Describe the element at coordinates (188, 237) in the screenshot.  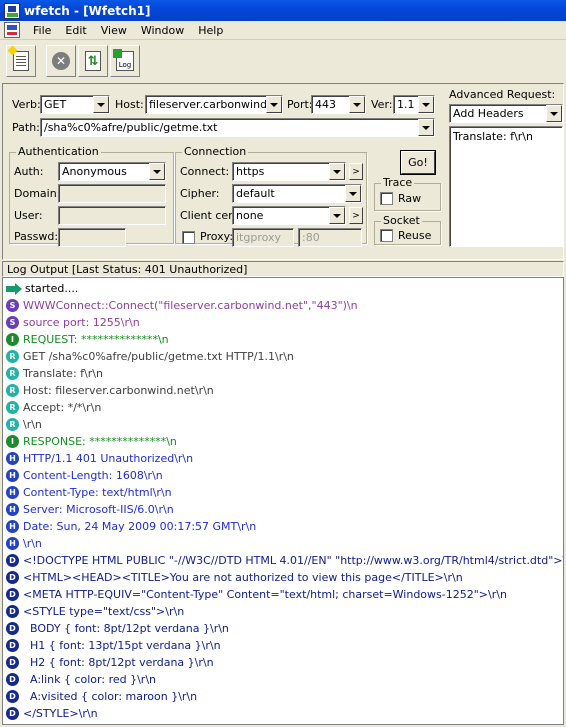
I see `proxy-checkbox` at that location.